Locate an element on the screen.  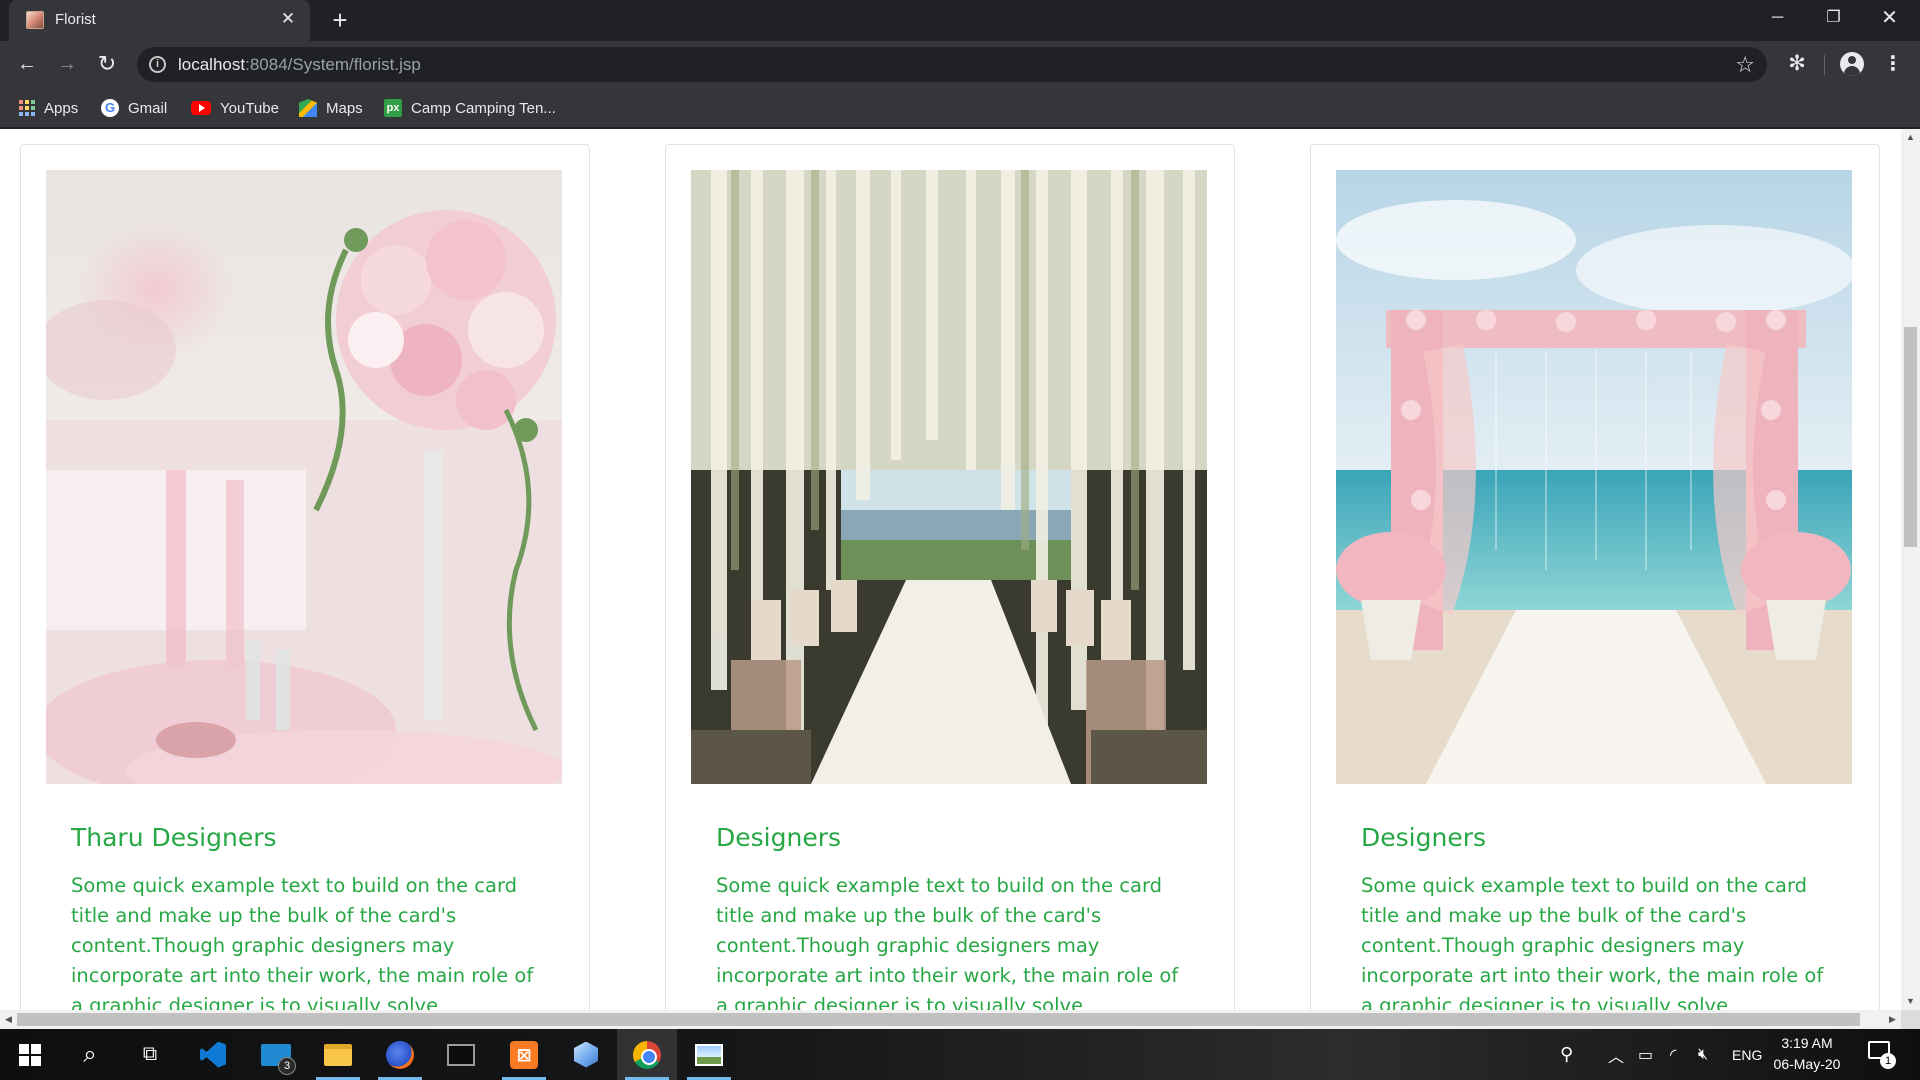
search-icon: ⌕ is located at coordinates (90, 1054).